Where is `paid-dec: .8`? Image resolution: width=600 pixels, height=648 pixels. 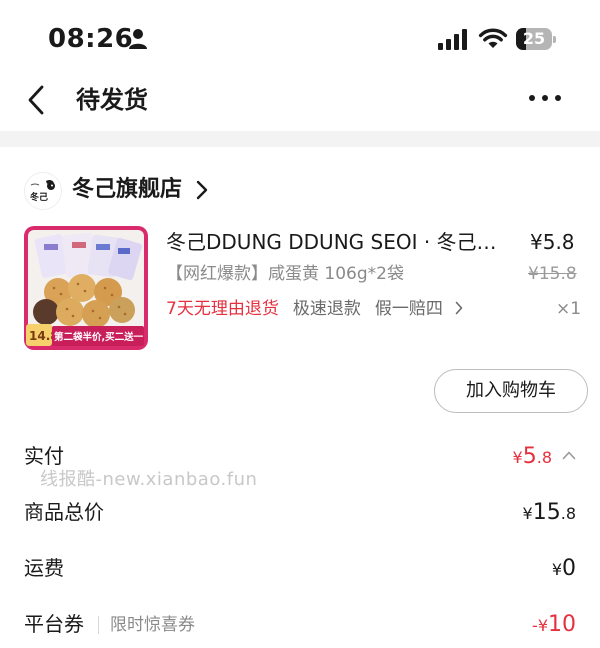
paid-dec: .8 is located at coordinates (544, 457).